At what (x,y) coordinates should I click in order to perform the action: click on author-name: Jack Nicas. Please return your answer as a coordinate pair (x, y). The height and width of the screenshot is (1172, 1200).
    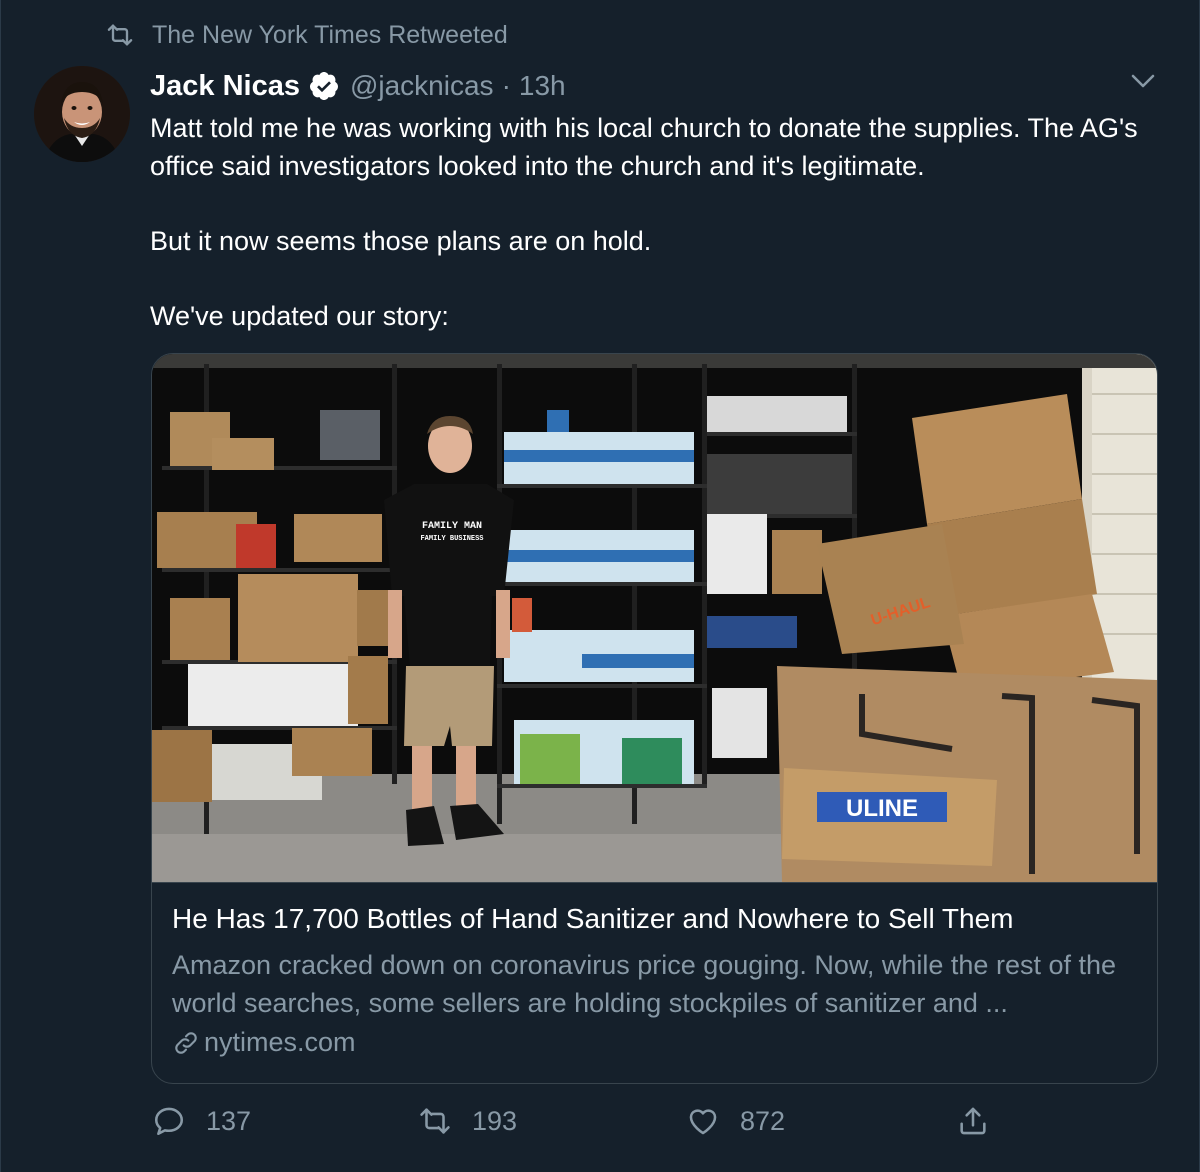
    Looking at the image, I should click on (225, 86).